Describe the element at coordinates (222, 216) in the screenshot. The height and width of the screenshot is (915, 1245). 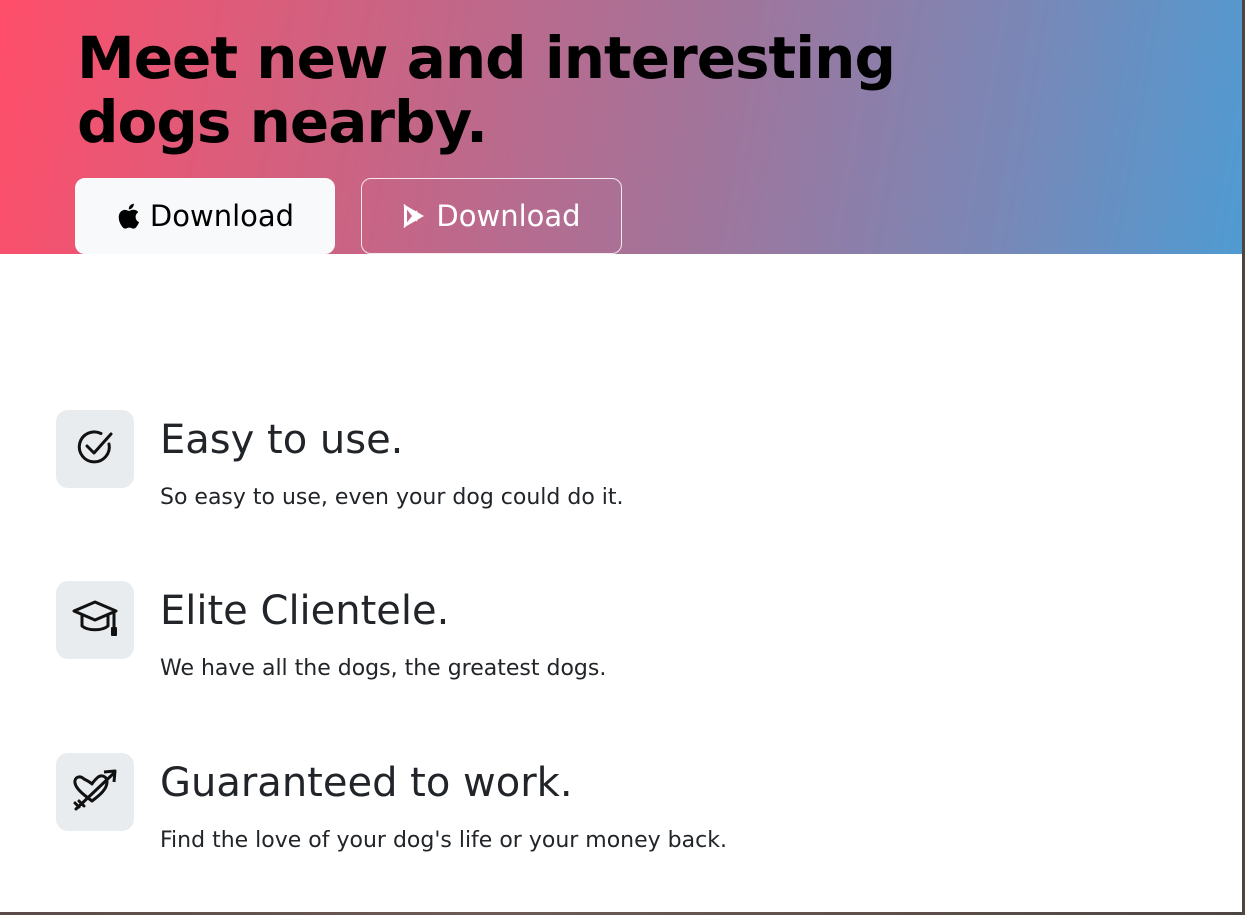
I see `app-store-download-label: Download` at that location.